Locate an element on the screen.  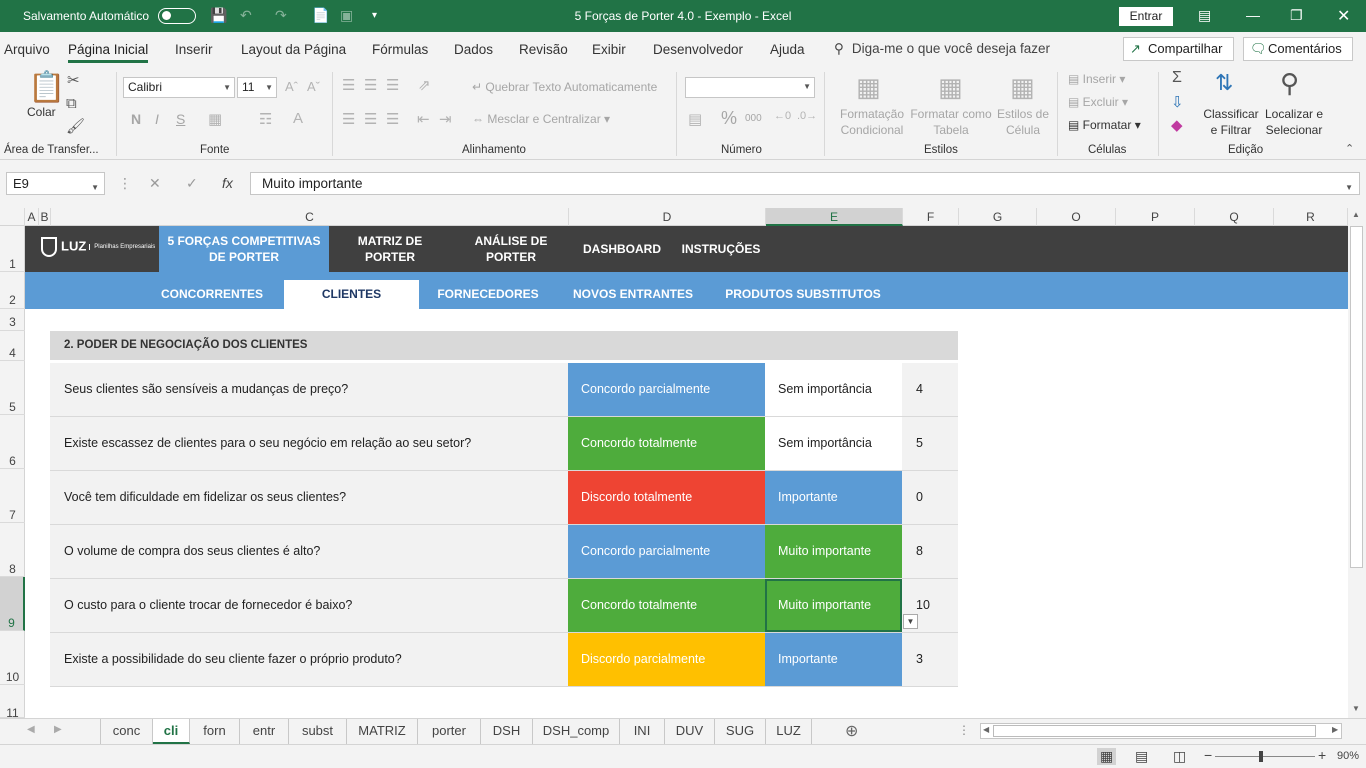
font-color-icon: A is located at coordinates (298, 118).